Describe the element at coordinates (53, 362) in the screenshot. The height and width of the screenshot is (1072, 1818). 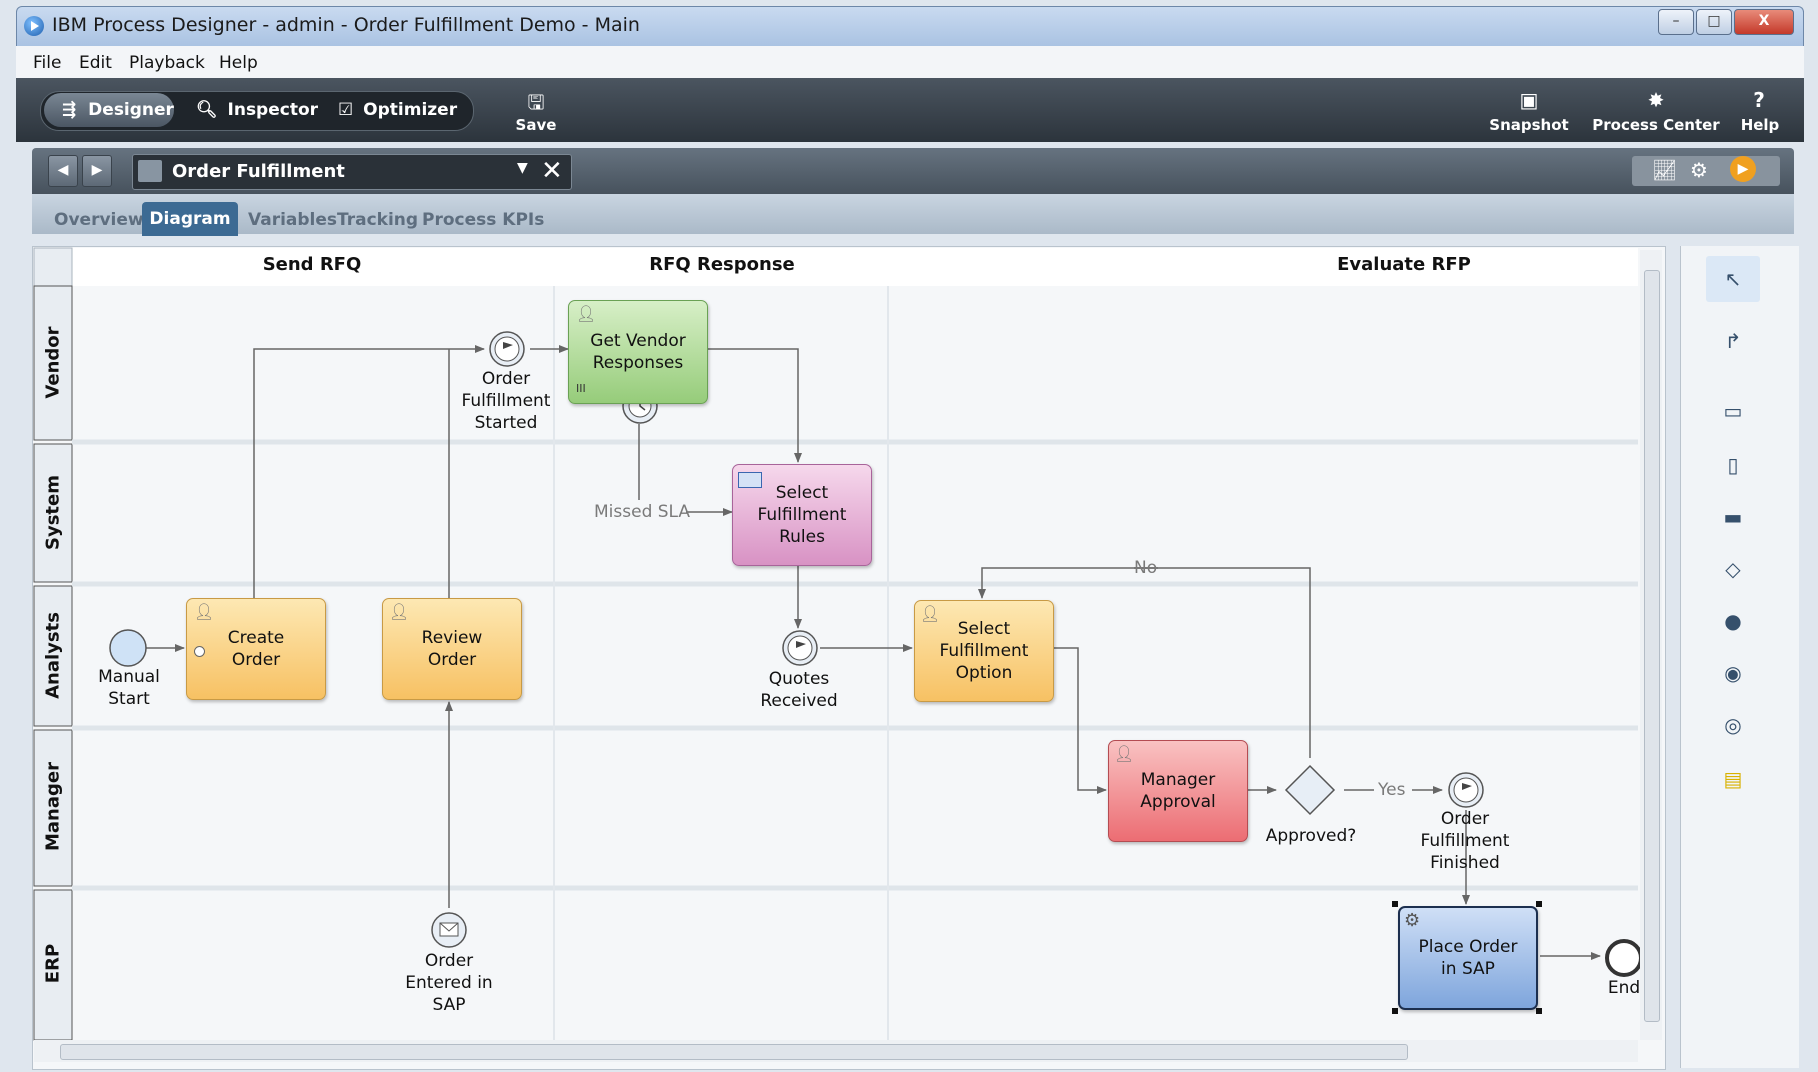
I see `lane-vendor: Vendor` at that location.